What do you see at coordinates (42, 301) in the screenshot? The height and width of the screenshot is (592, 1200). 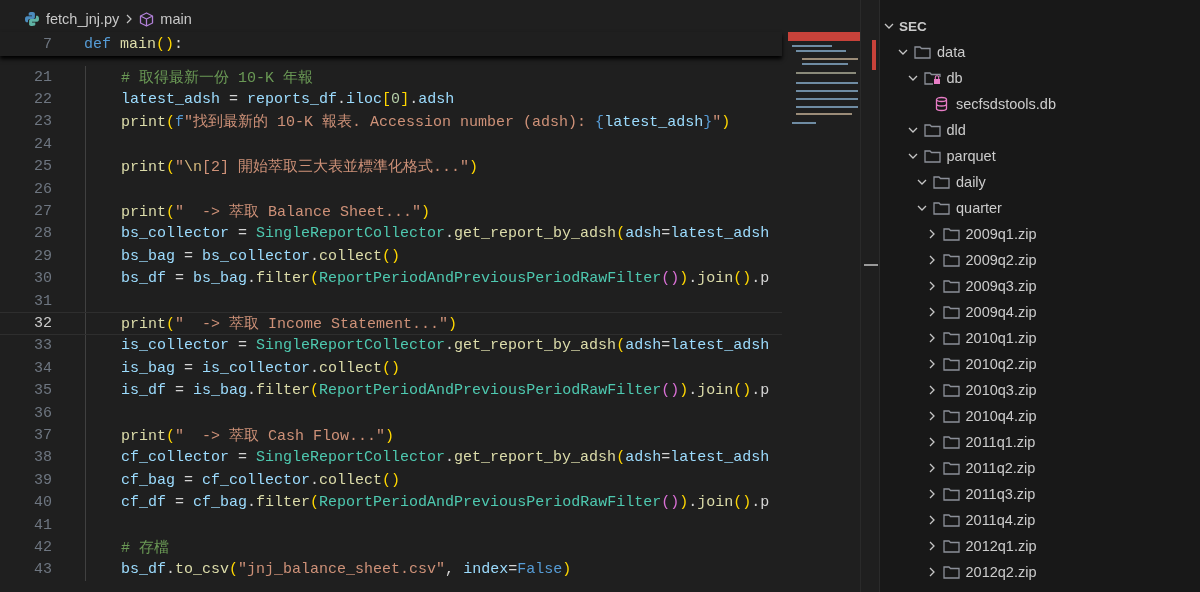 I see `line-number: 31` at bounding box center [42, 301].